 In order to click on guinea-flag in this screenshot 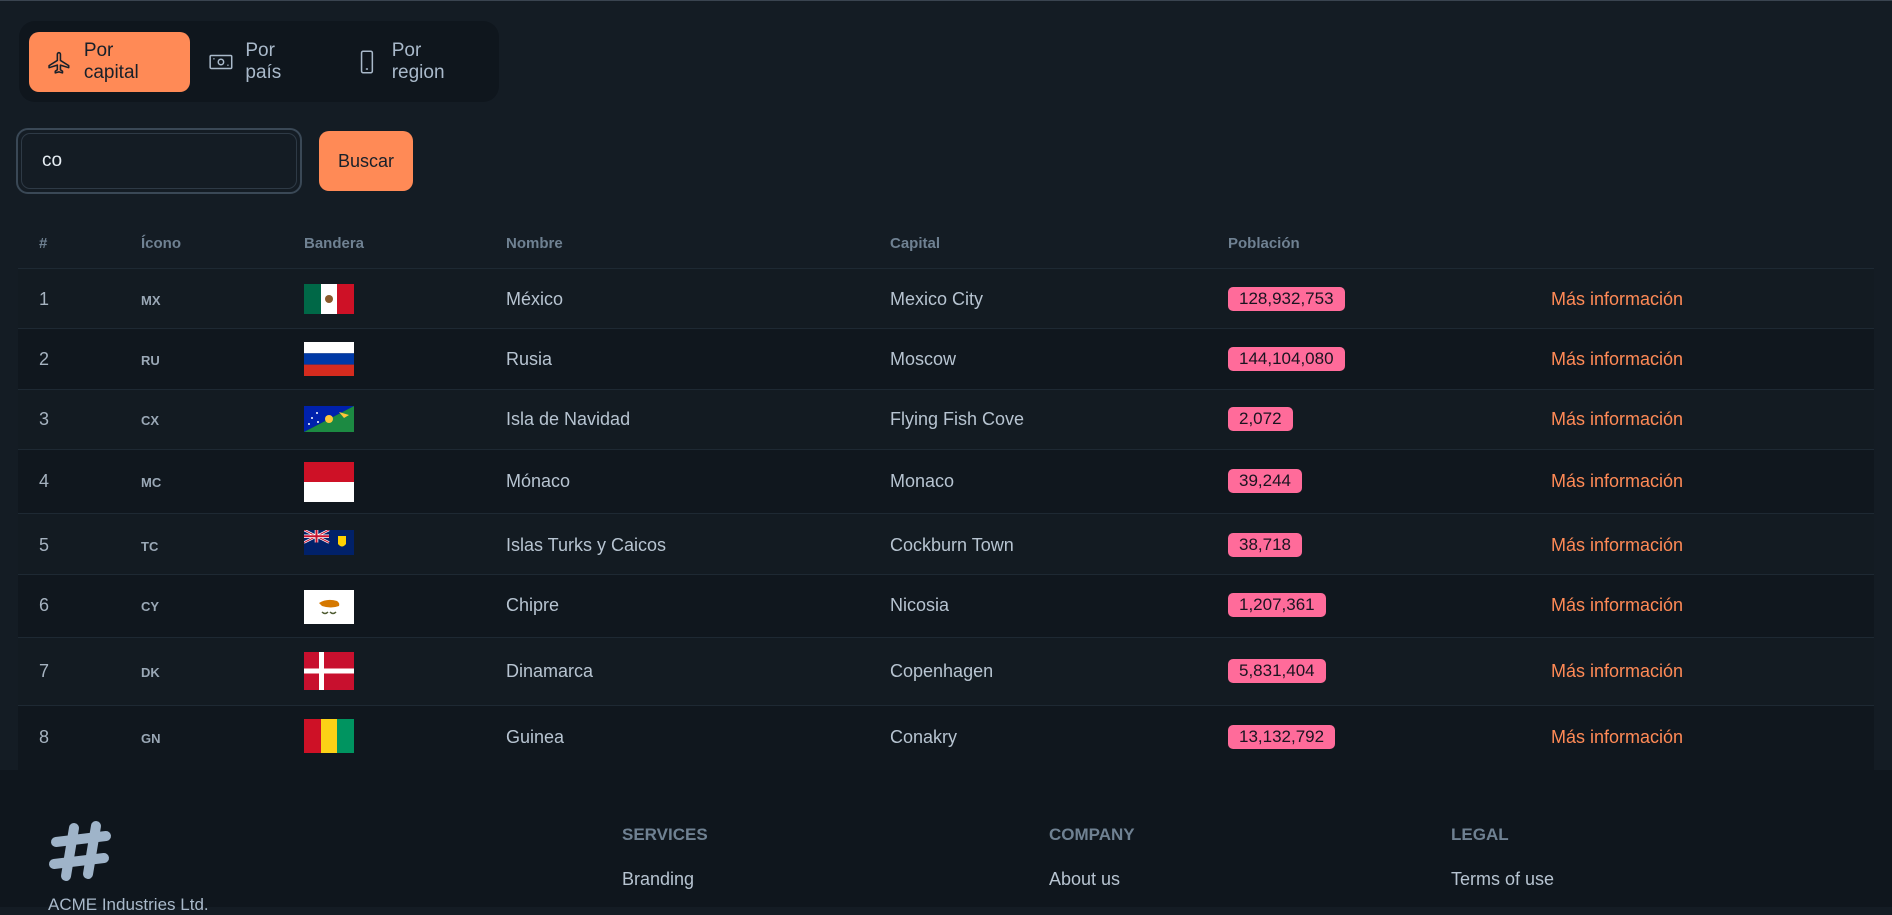, I will do `click(329, 736)`.